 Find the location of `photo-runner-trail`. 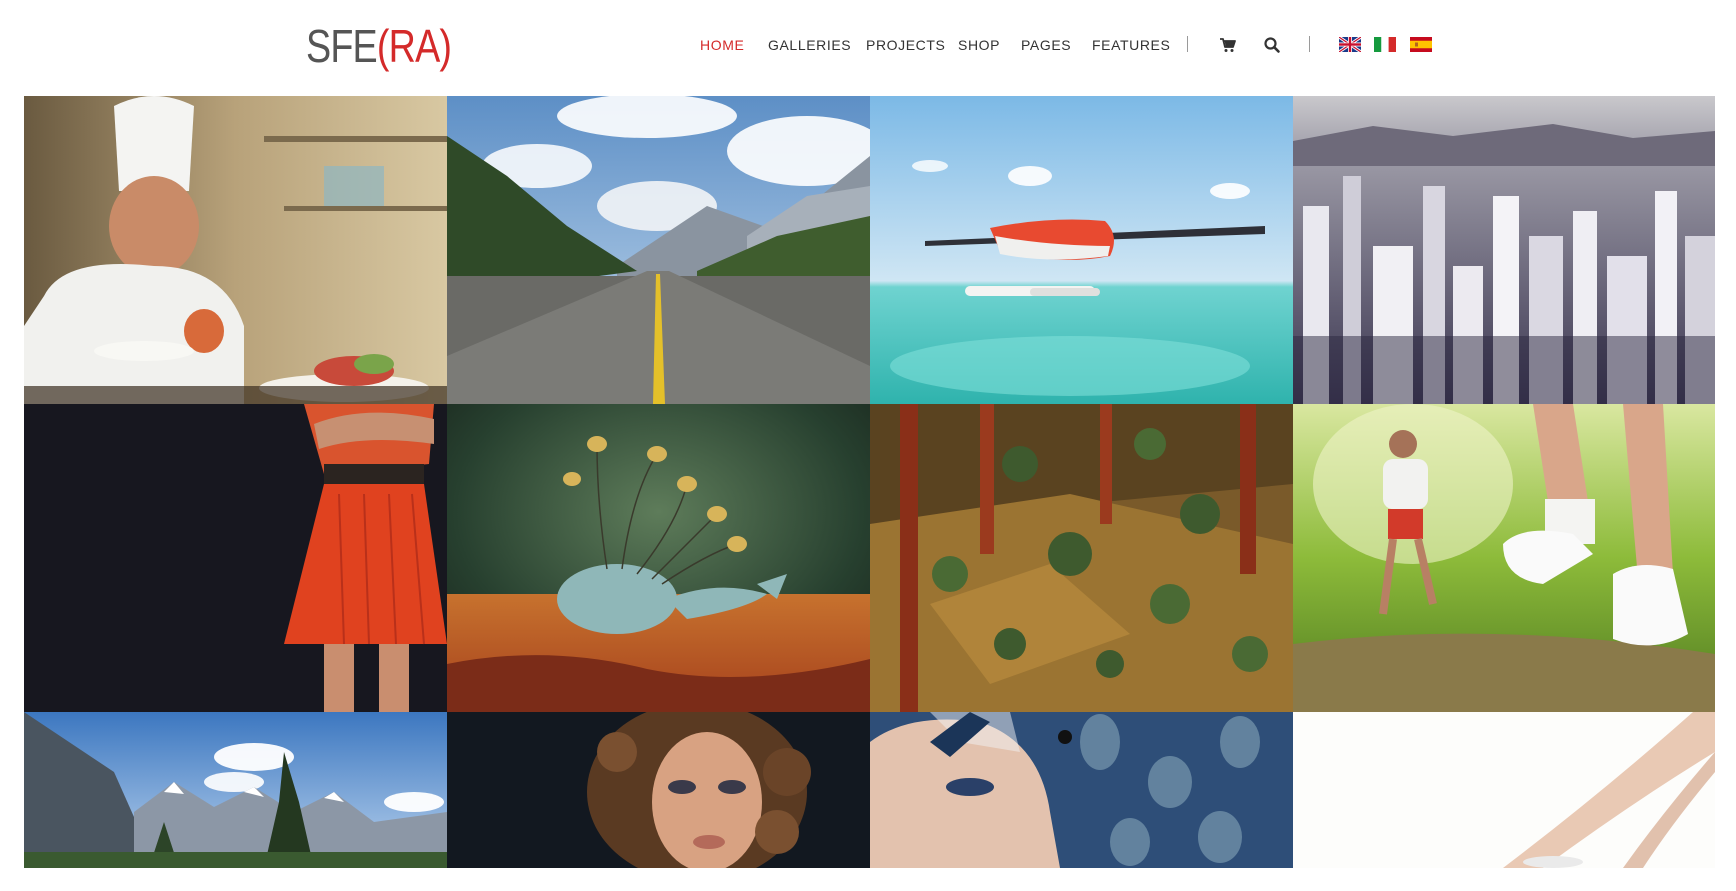

photo-runner-trail is located at coordinates (1504, 558).